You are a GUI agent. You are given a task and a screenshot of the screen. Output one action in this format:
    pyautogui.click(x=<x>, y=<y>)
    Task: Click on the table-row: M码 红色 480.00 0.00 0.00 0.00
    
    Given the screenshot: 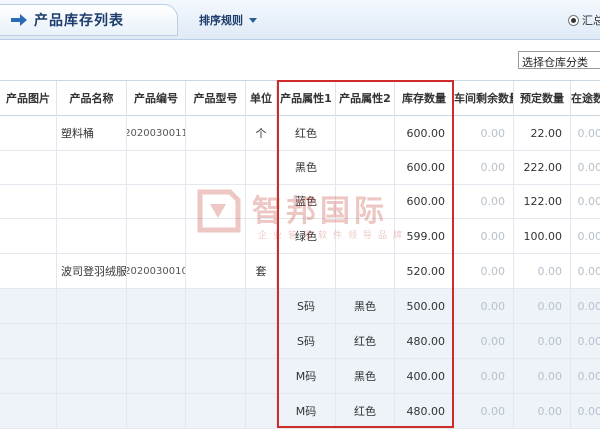 What is the action you would take?
    pyautogui.click(x=300, y=411)
    